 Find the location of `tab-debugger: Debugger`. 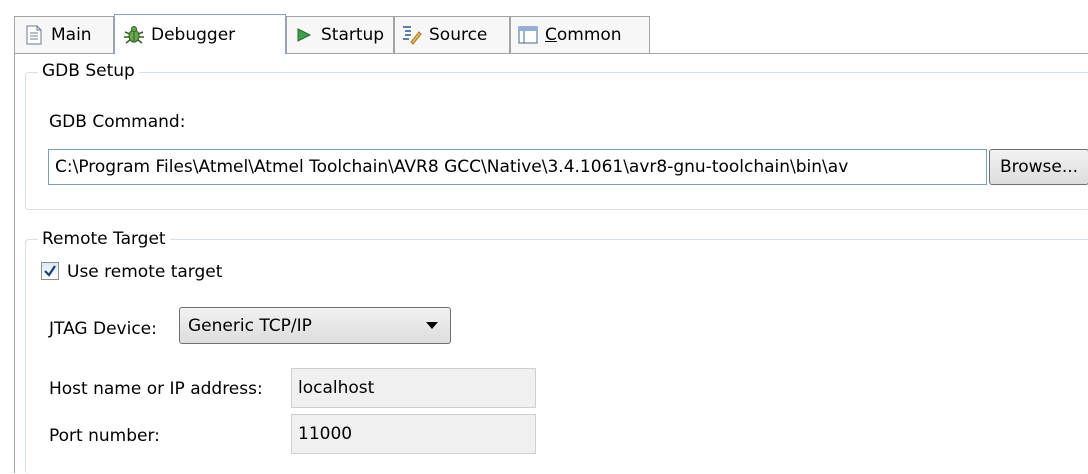

tab-debugger: Debugger is located at coordinates (200, 34).